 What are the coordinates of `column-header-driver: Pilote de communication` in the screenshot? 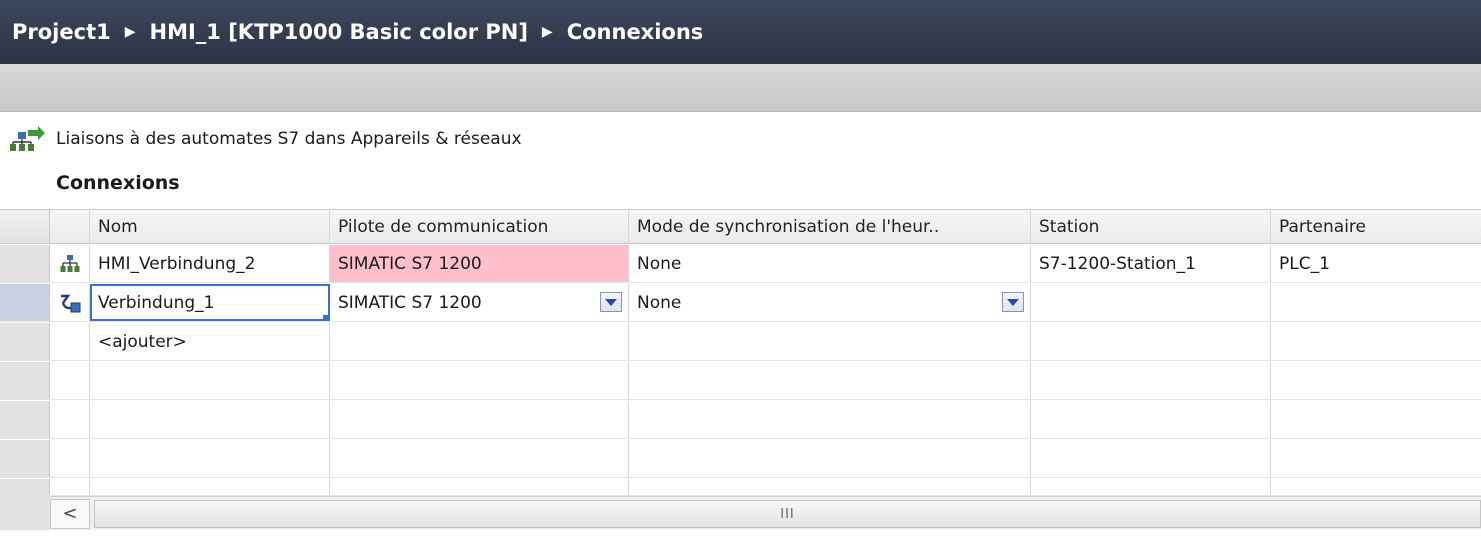 It's located at (479, 226).